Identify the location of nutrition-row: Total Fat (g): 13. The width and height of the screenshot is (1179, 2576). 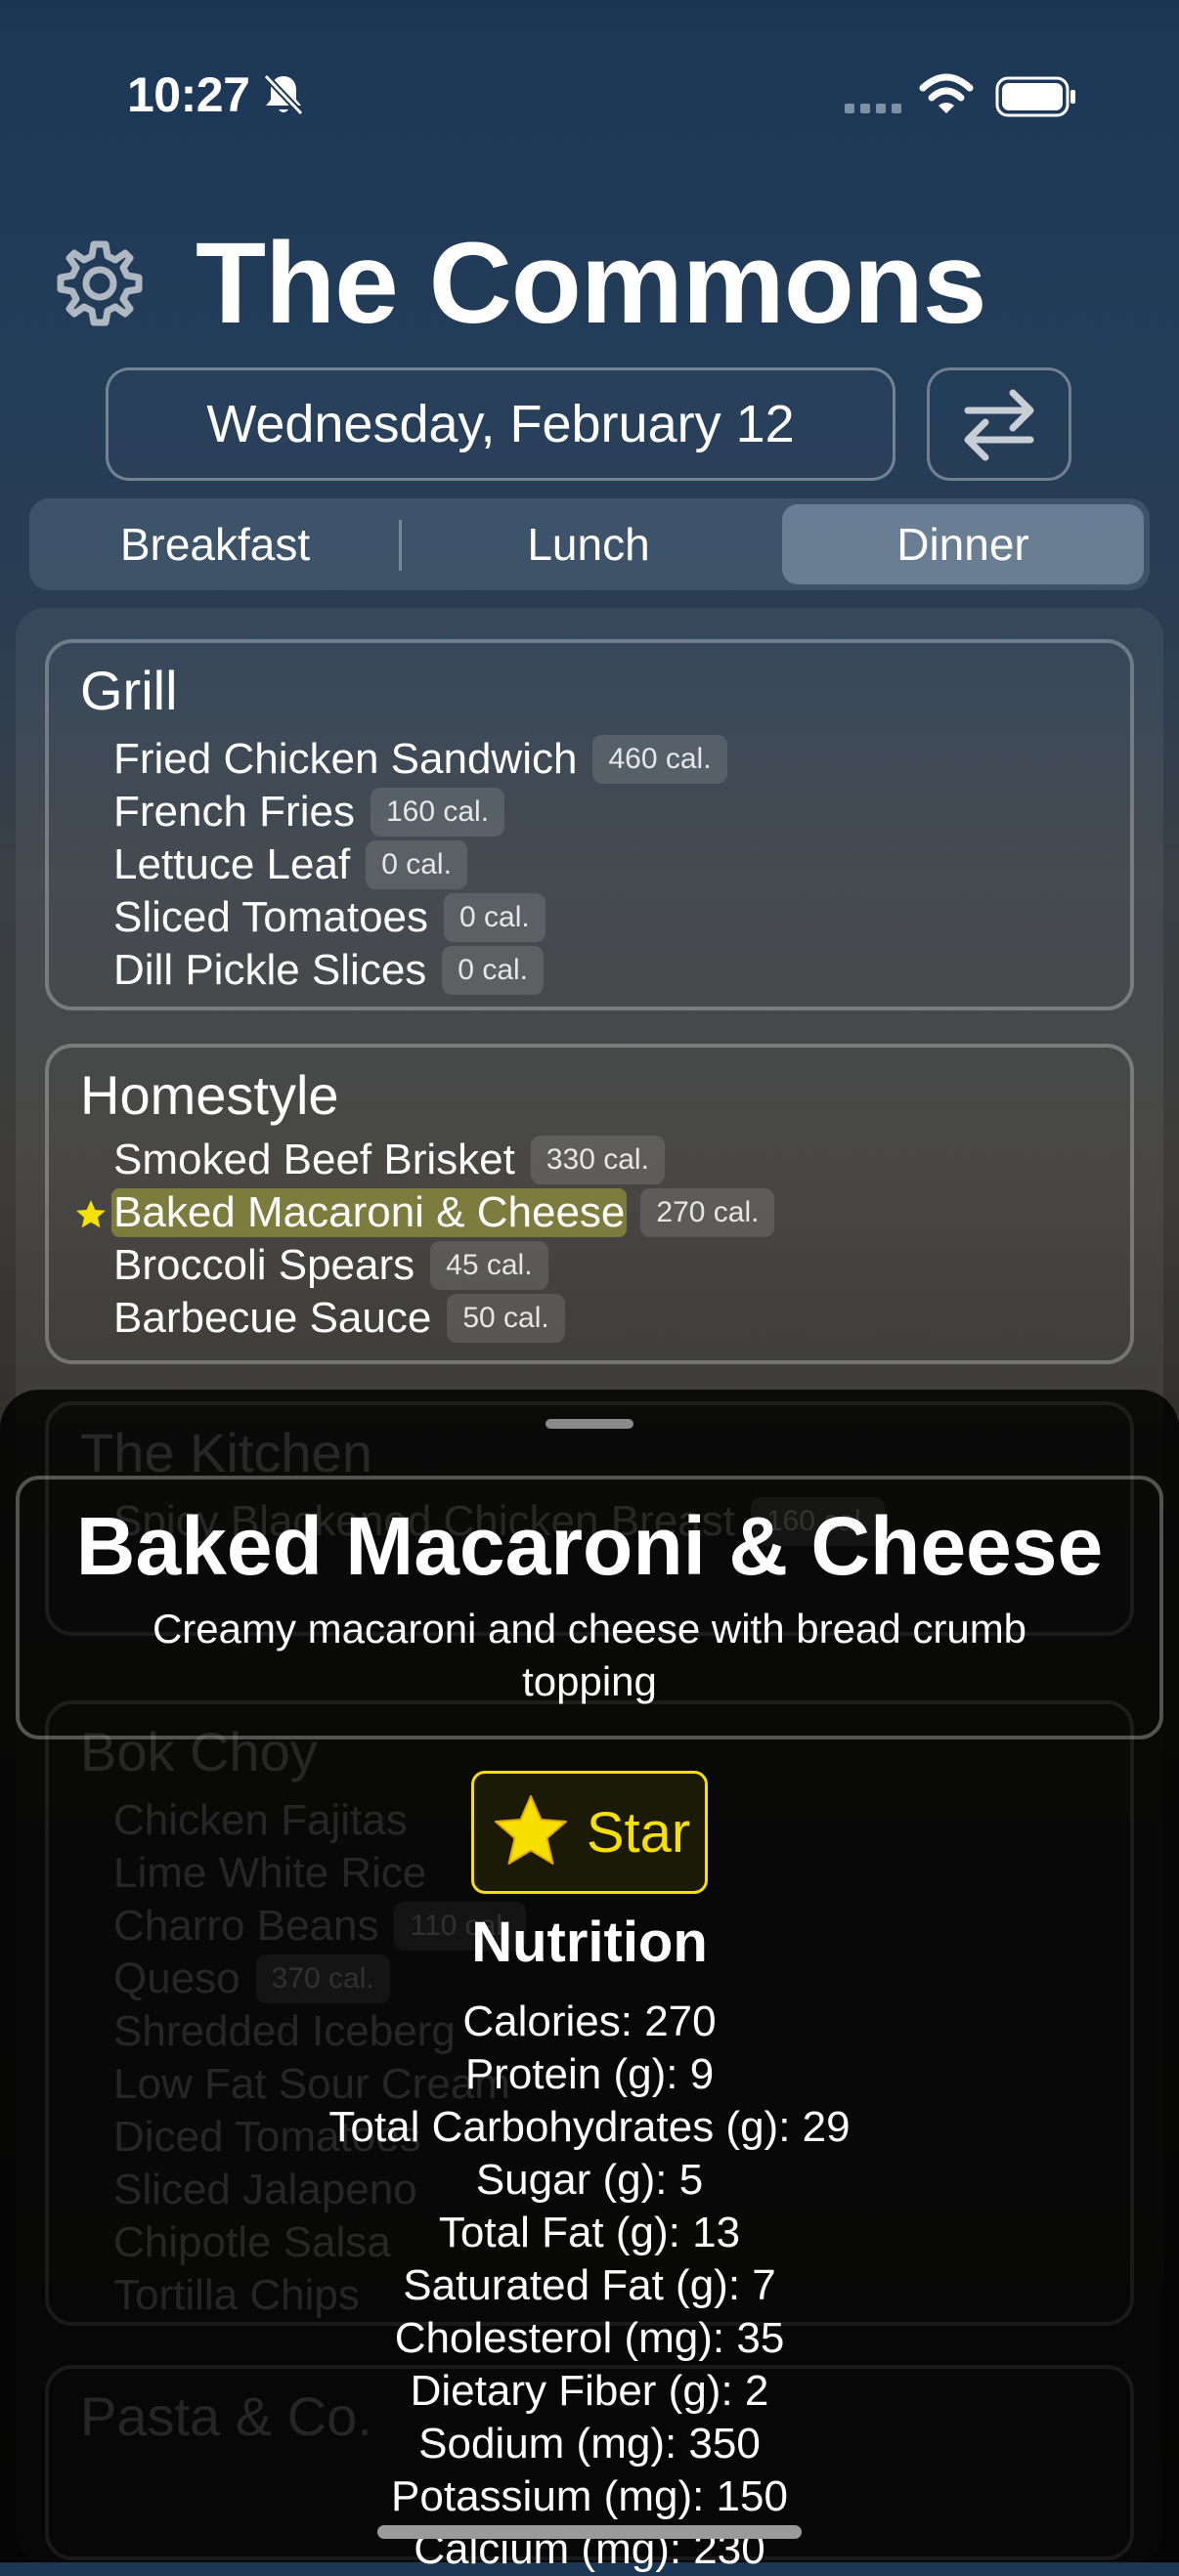
(589, 2232).